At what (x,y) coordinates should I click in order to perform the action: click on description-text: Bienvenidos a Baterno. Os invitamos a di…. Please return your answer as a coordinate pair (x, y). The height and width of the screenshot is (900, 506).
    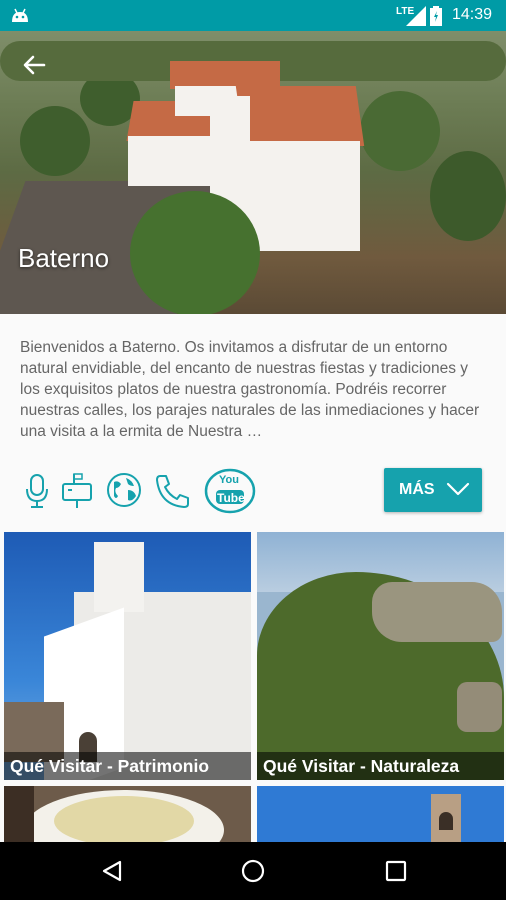
    Looking at the image, I should click on (250, 389).